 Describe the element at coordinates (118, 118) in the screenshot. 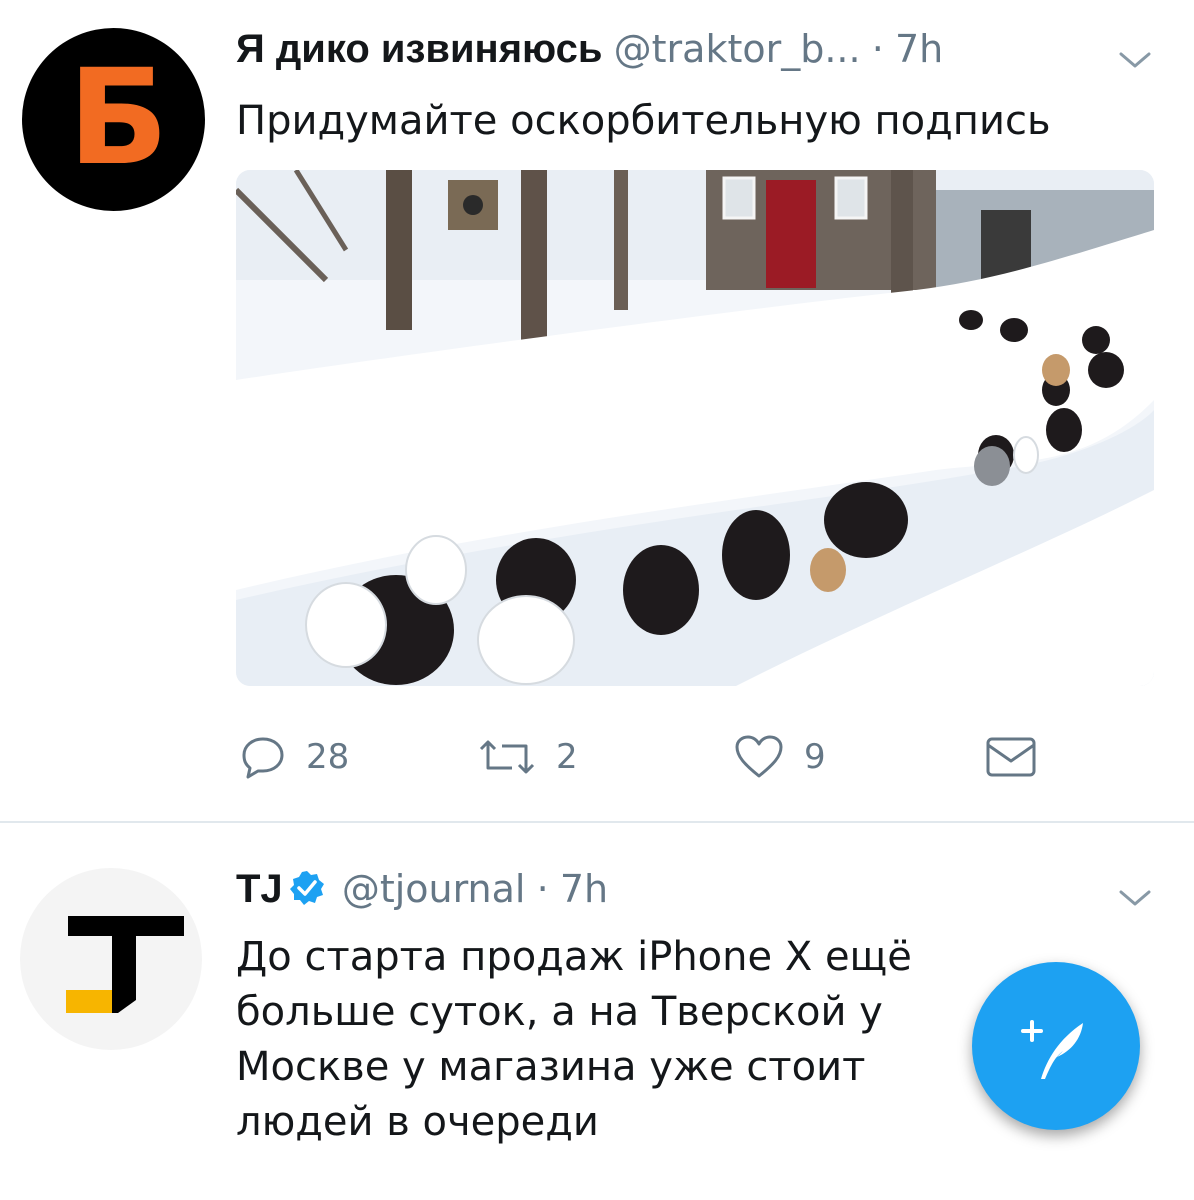

I see `avatar-letter: Б` at that location.